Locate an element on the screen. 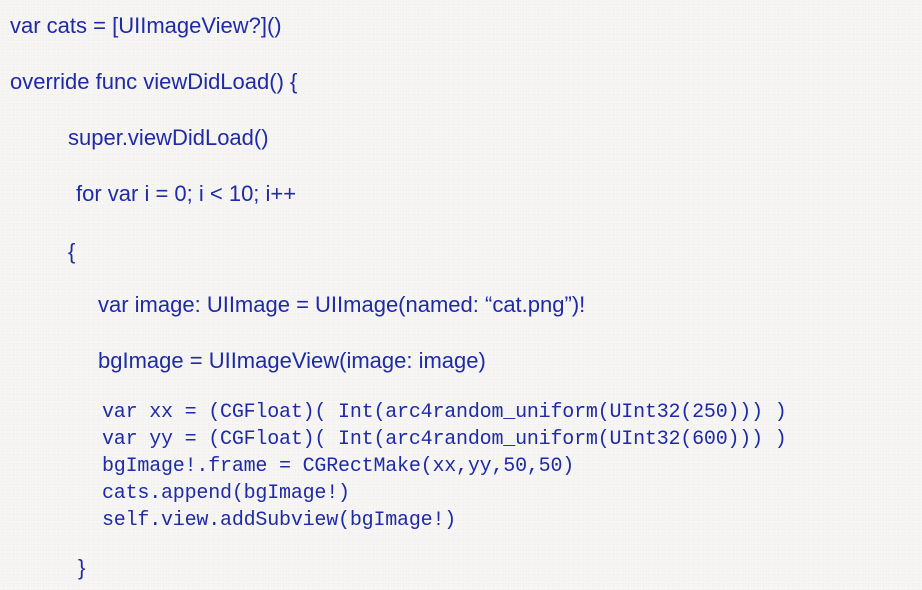 The height and width of the screenshot is (590, 922). code-line-cats-declaration: var cats = [UIImageView?]() is located at coordinates (146, 25).